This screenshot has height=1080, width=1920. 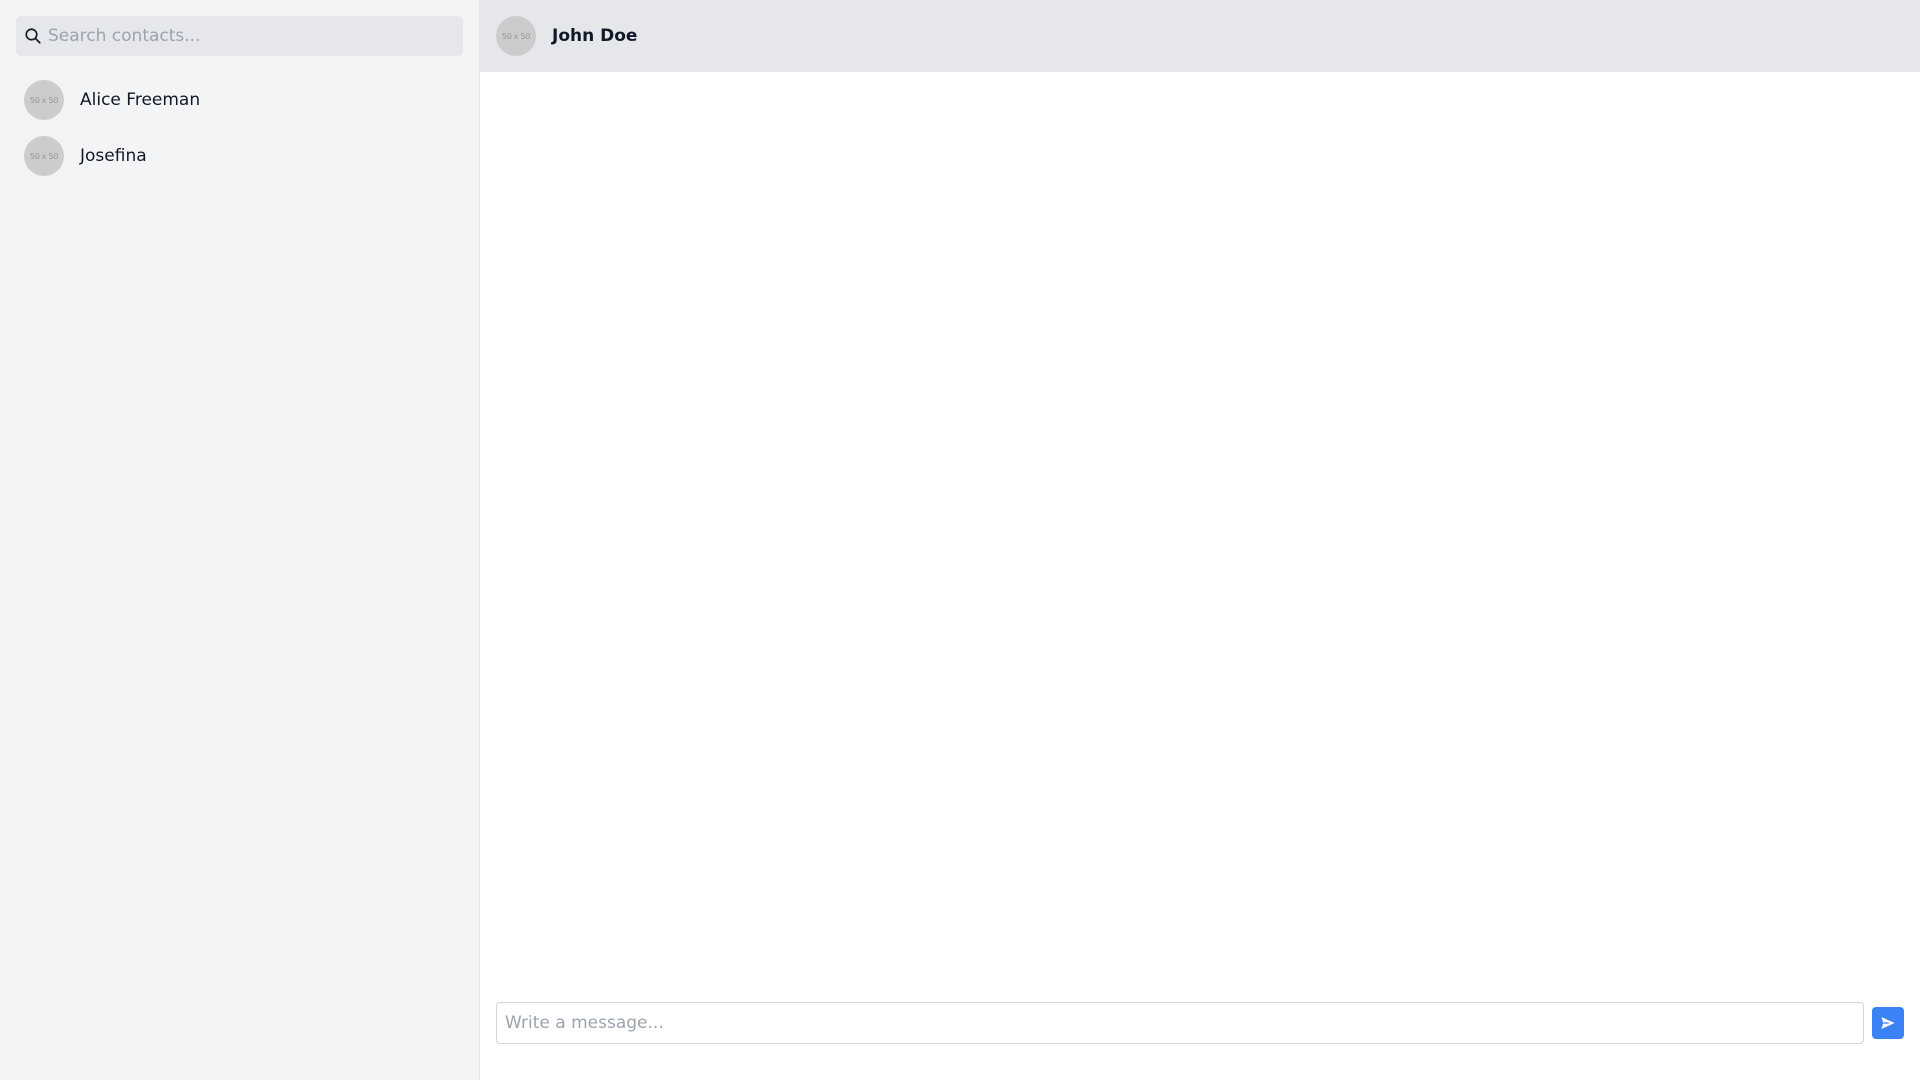 What do you see at coordinates (239, 100) in the screenshot?
I see `contact-item-alice-freeman: 50 x 50 Alice Freeman` at bounding box center [239, 100].